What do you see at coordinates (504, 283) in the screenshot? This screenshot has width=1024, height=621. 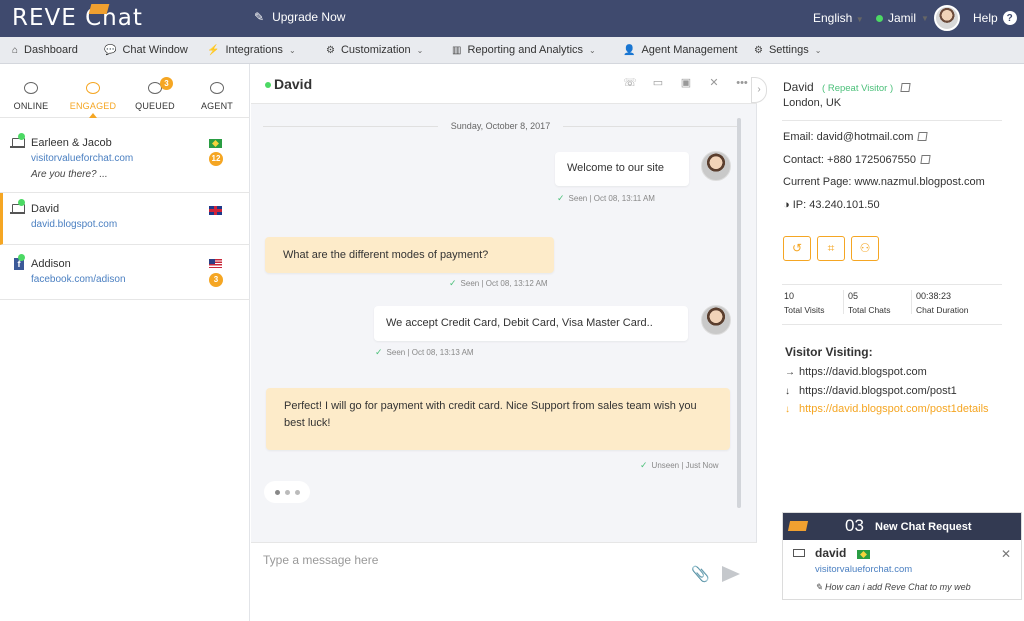 I see `message-meta: Seen | Oct 08, 13:12 AM` at bounding box center [504, 283].